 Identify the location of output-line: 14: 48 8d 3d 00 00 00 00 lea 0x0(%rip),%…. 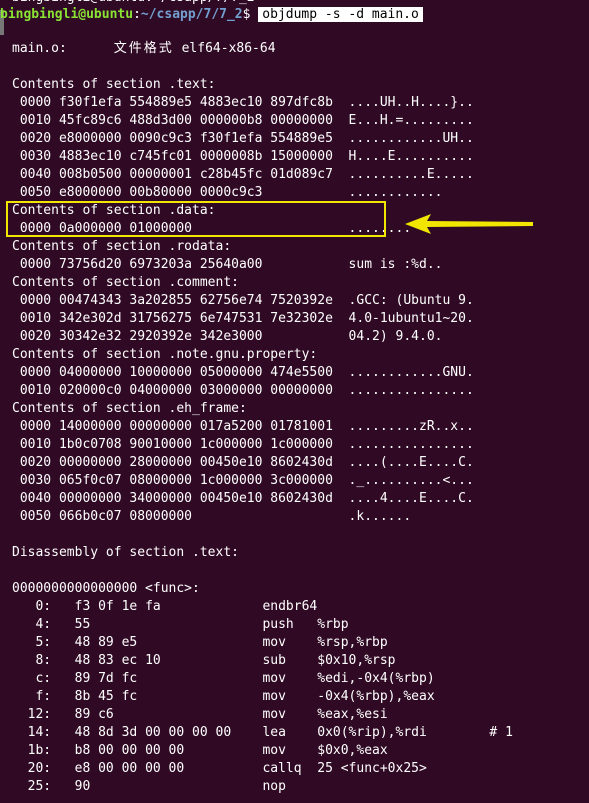
(262, 732).